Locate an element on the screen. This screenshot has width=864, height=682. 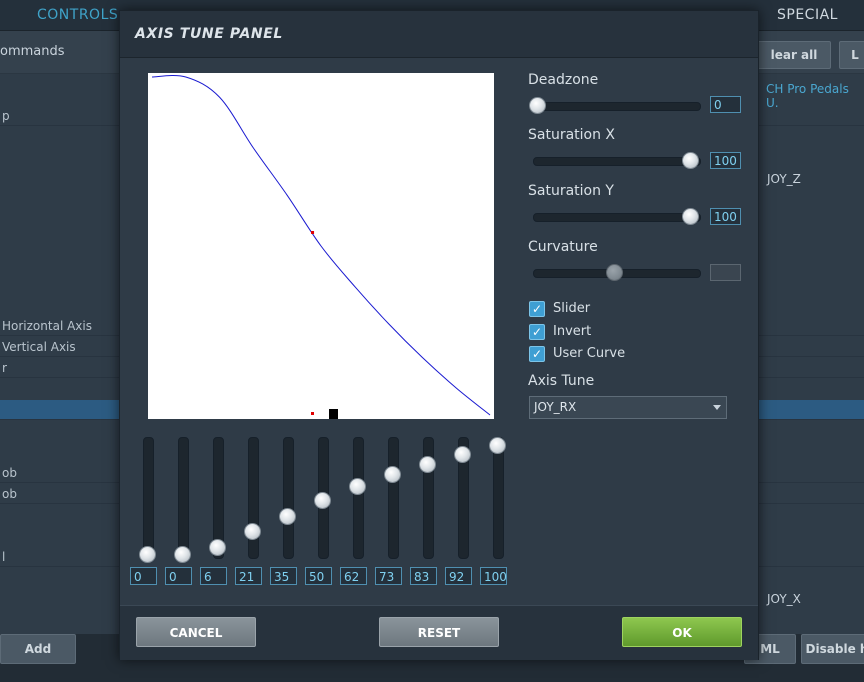
axis-tune-selected: JOY_RX is located at coordinates (555, 407).